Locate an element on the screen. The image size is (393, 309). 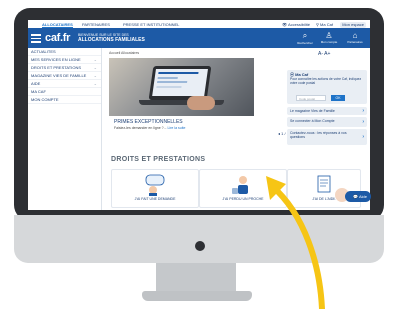
chevron-left-icon: ◂ is located at coordinates (279, 133).